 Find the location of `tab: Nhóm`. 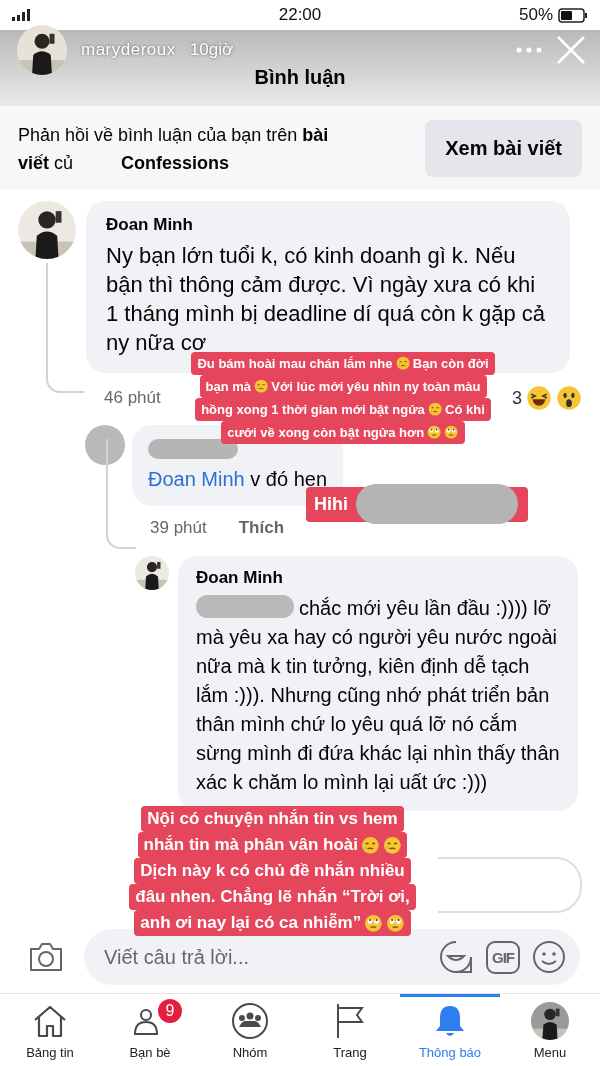

tab: Nhóm is located at coordinates (250, 1030).